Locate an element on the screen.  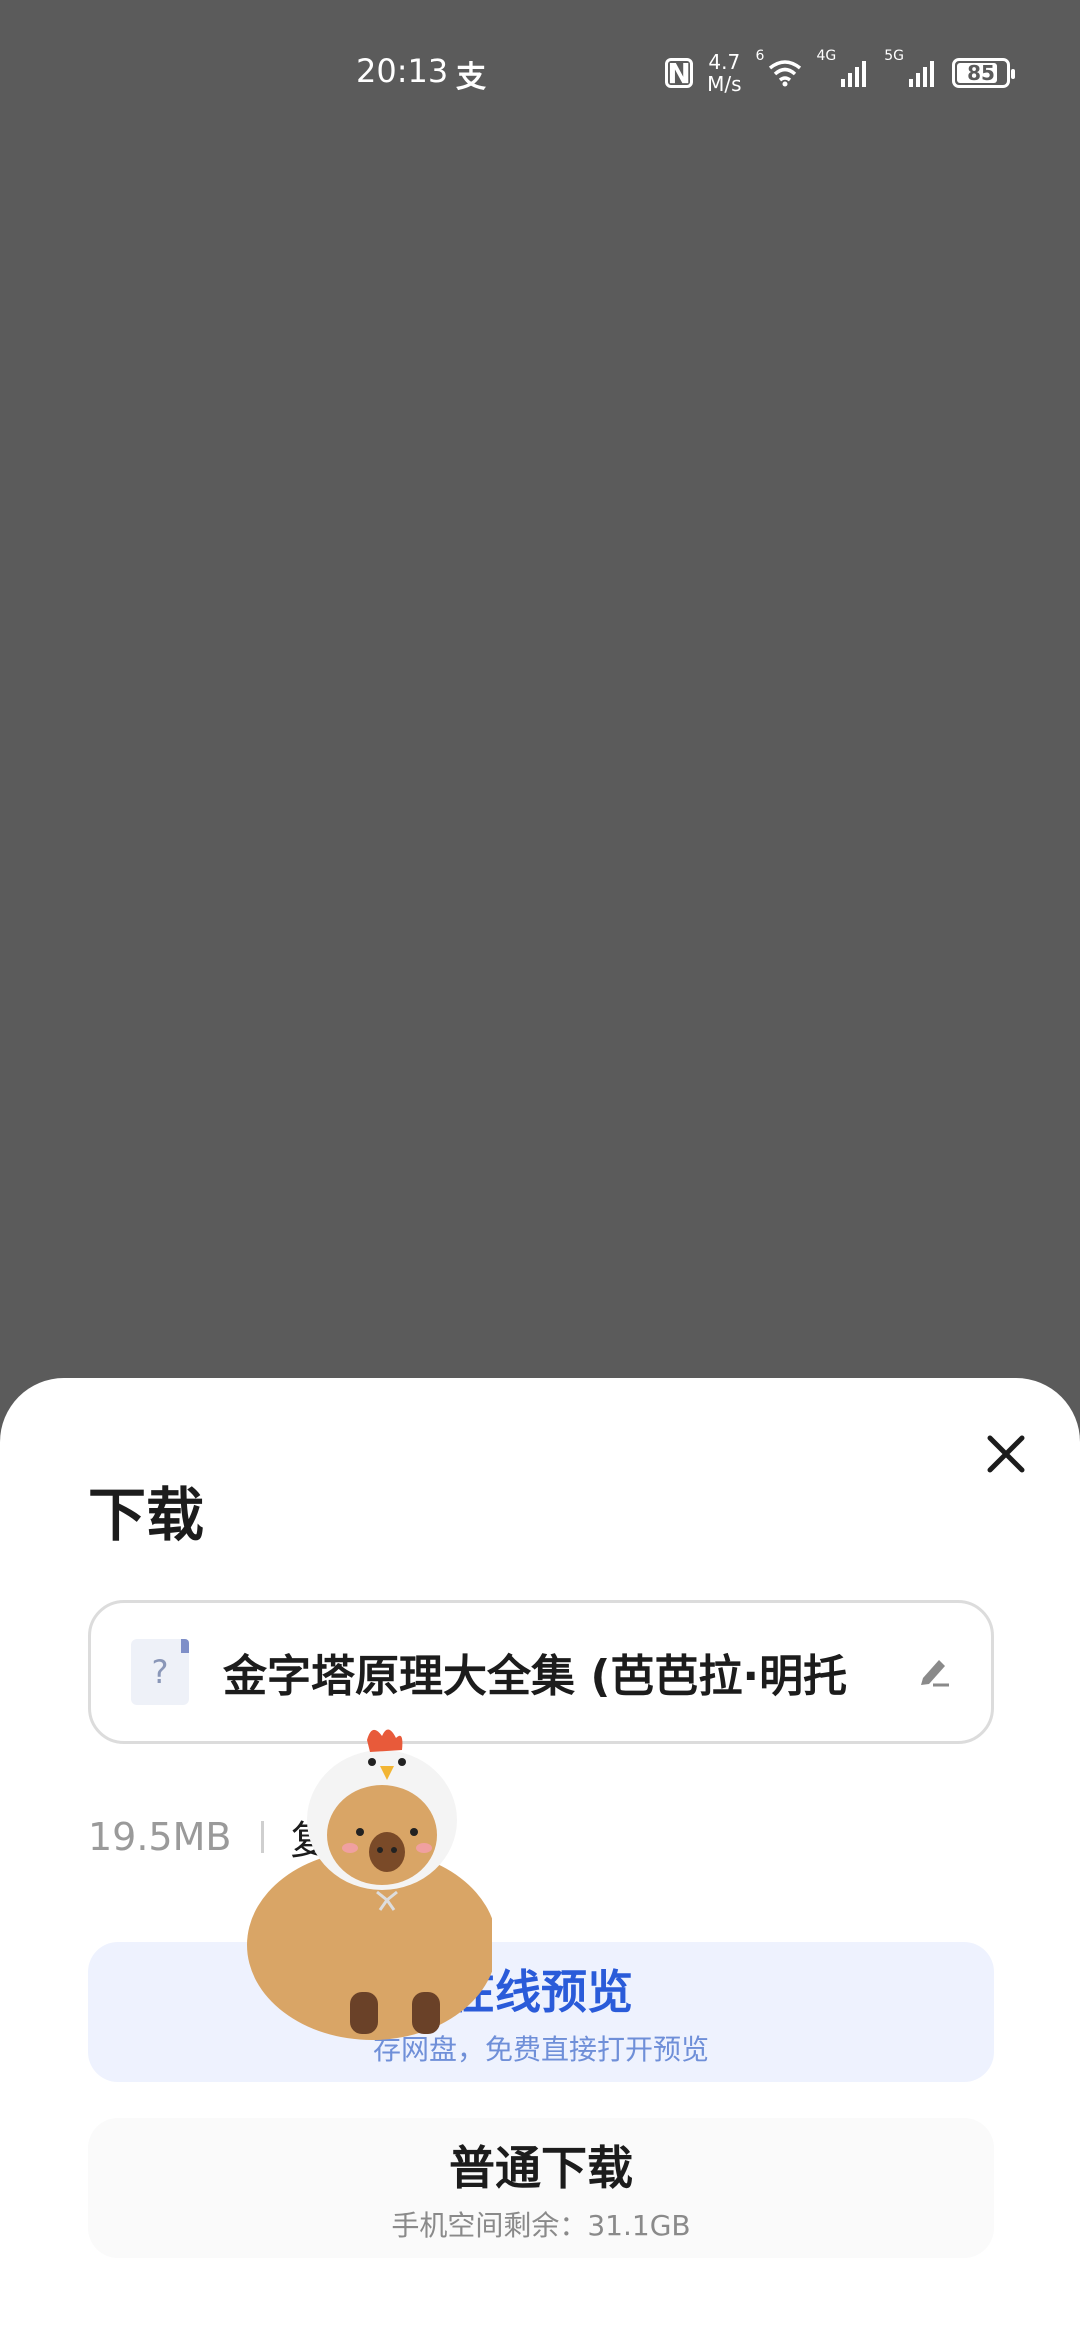
normal-download-button: 普通下载 手机空间剩余：31.1GB is located at coordinates (541, 2188).